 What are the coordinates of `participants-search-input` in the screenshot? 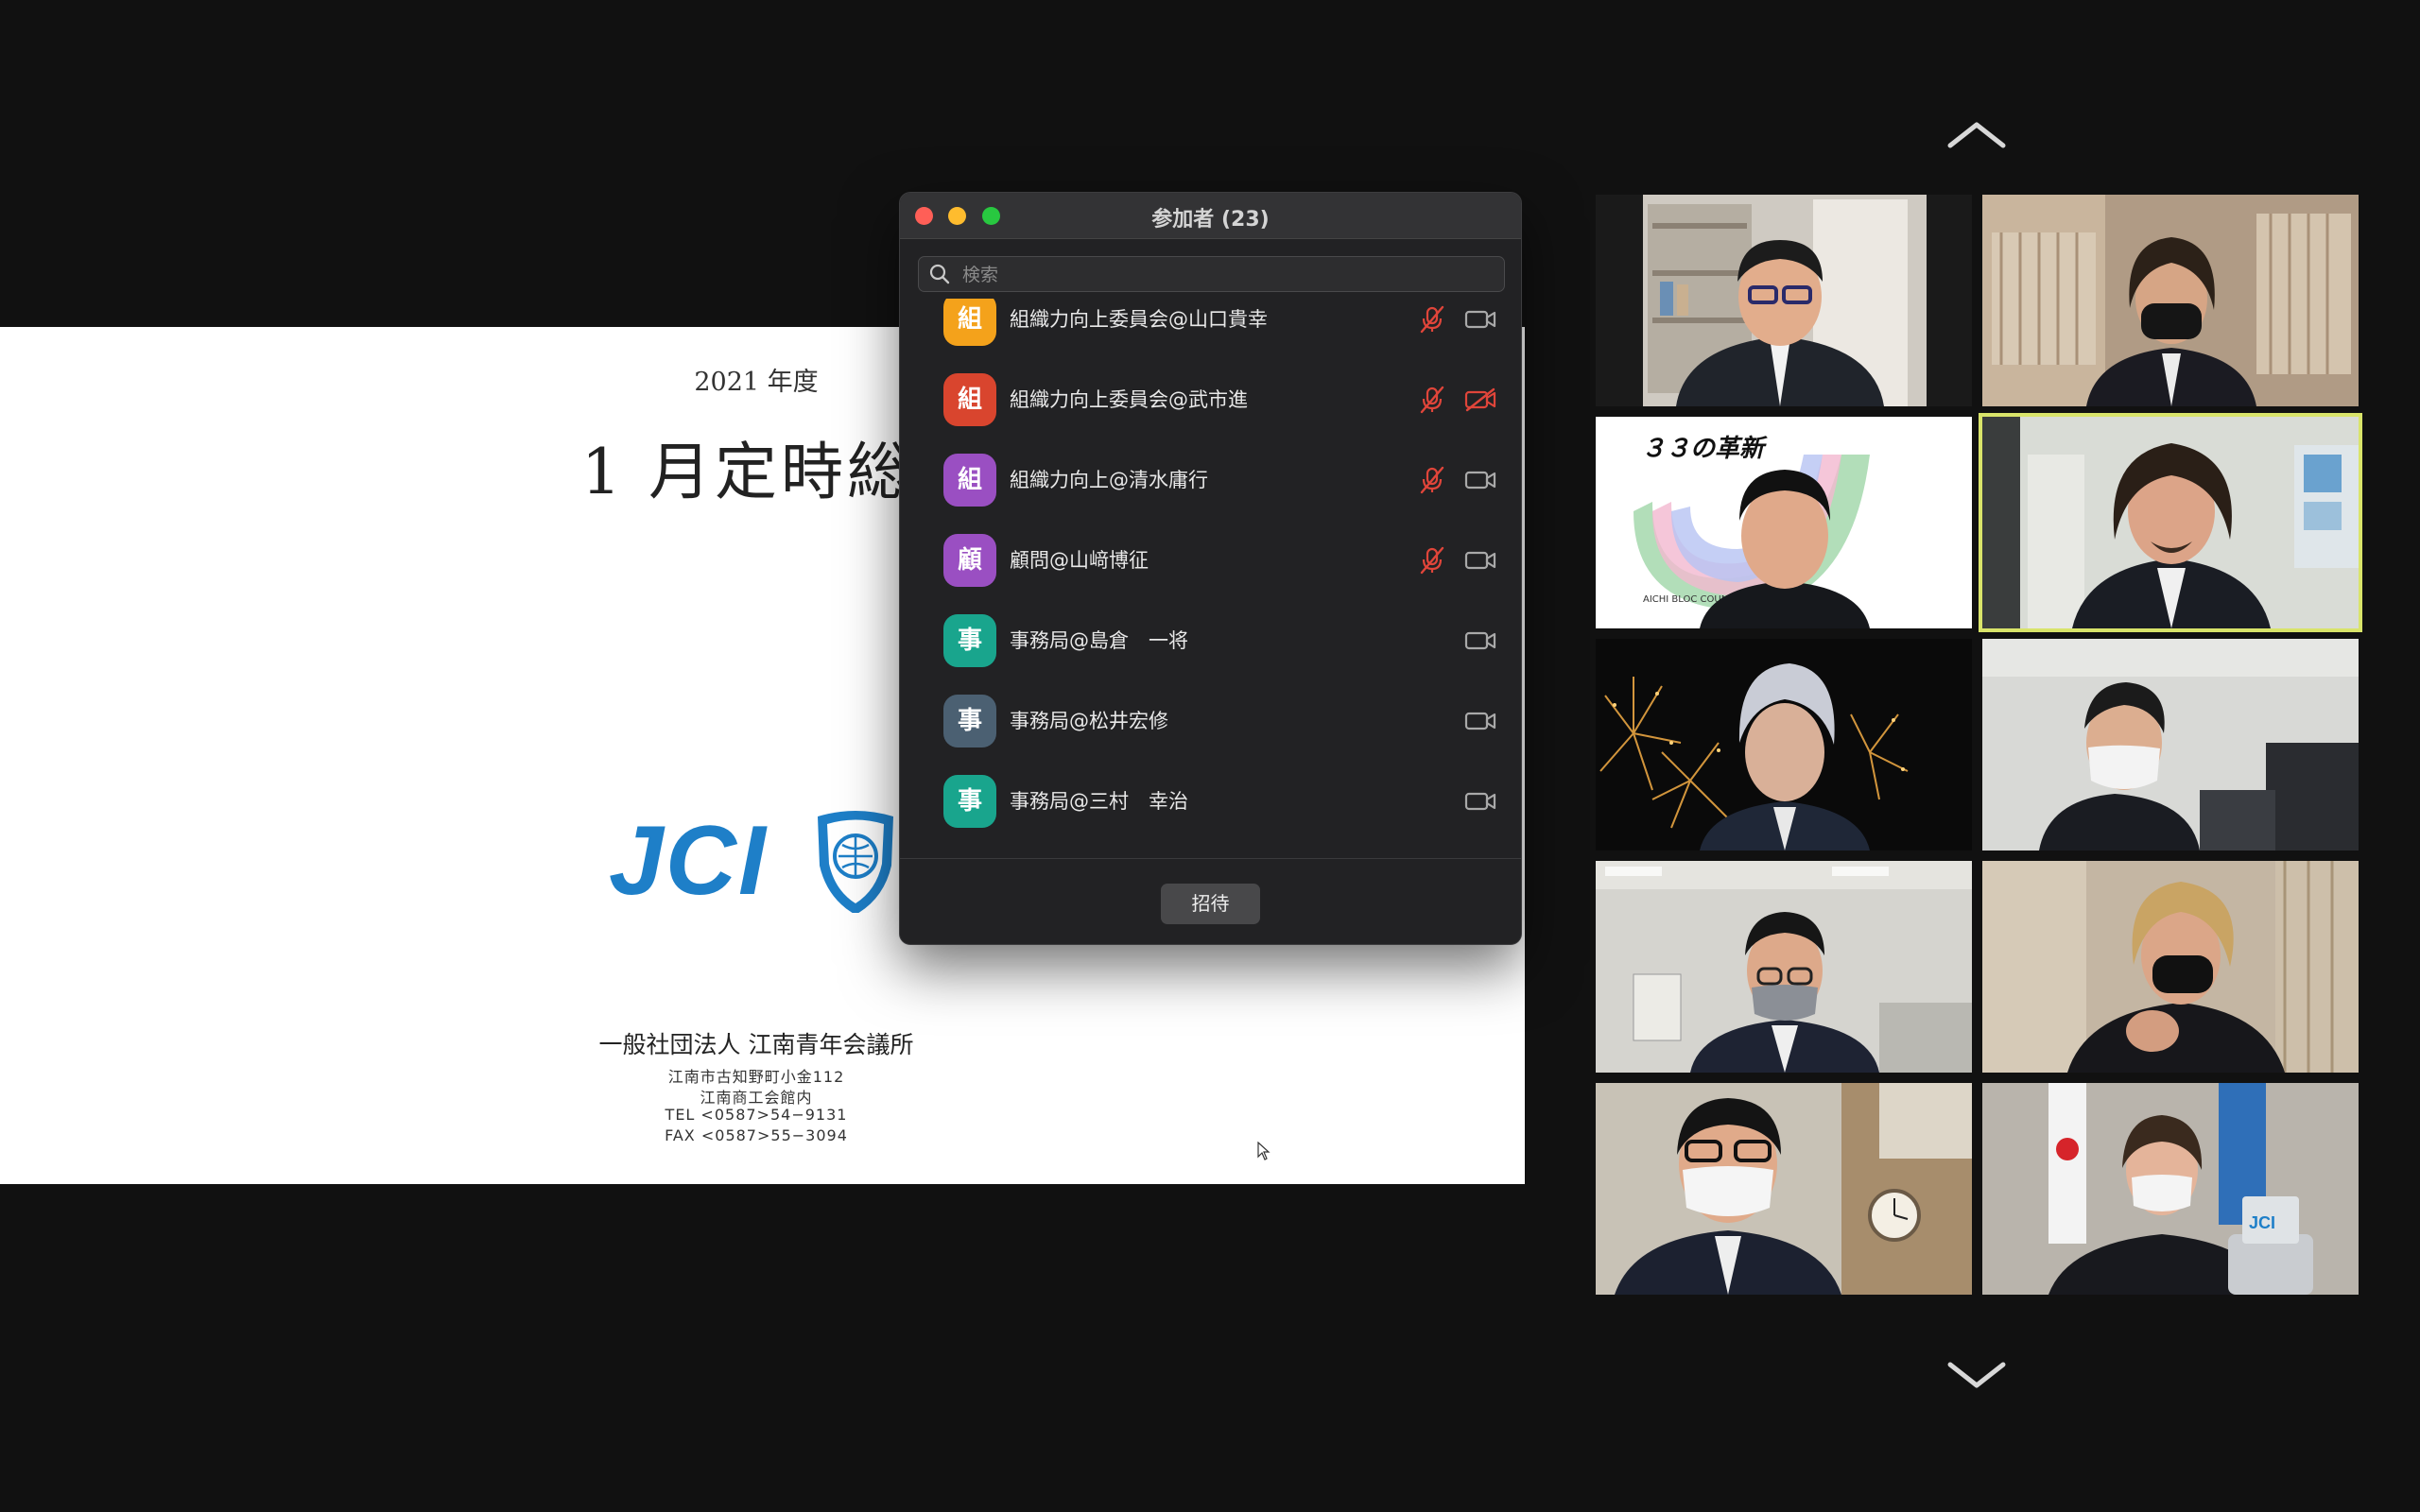 It's located at (1227, 275).